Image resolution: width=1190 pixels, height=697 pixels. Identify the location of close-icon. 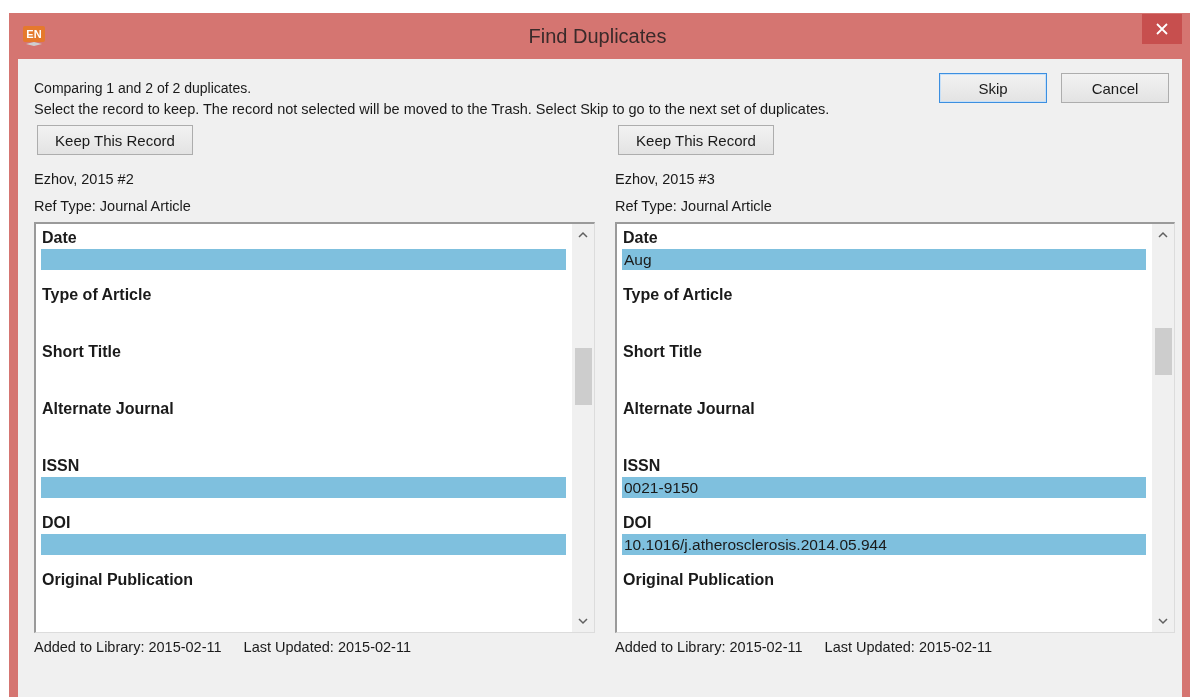
(1162, 29).